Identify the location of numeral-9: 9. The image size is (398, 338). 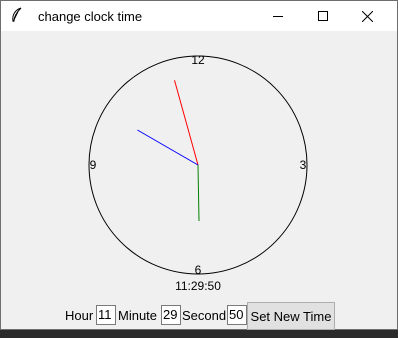
(93, 165).